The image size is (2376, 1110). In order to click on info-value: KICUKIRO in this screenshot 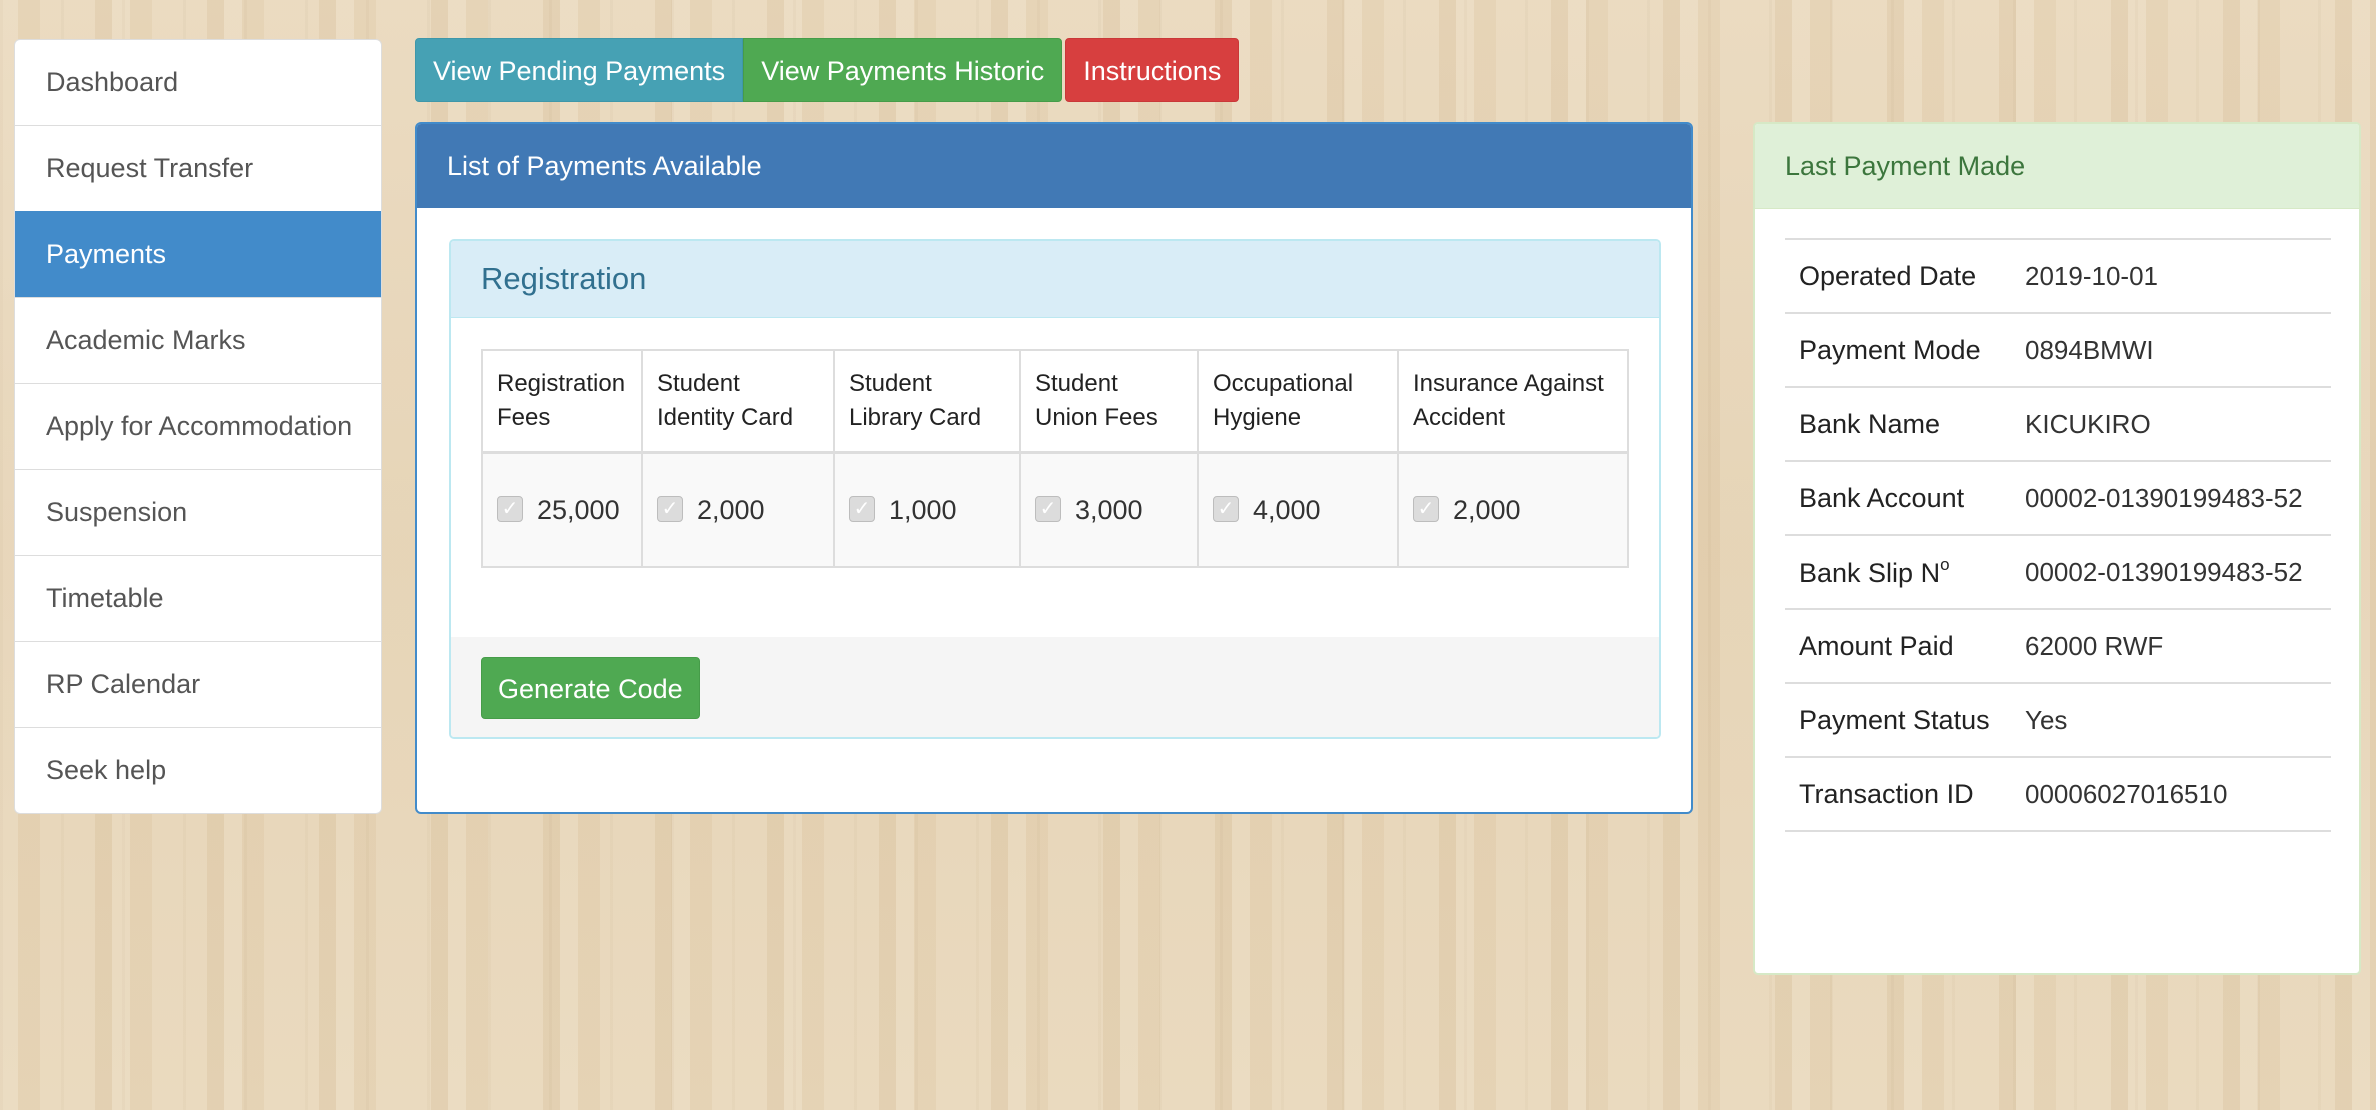, I will do `click(2171, 423)`.